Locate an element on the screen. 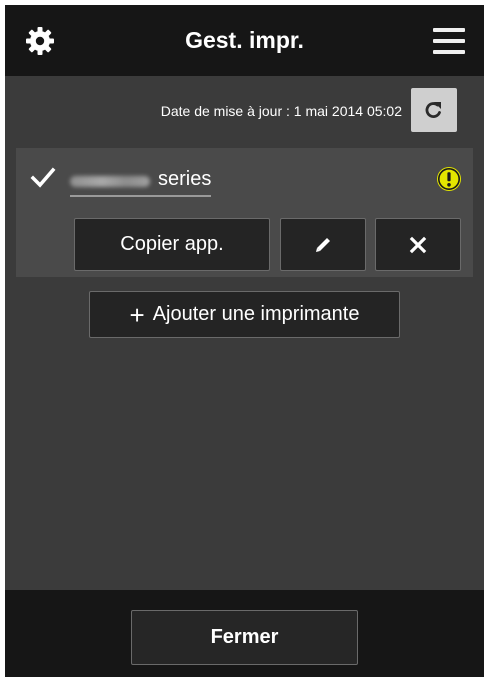  redacted-model-name is located at coordinates (110, 181).